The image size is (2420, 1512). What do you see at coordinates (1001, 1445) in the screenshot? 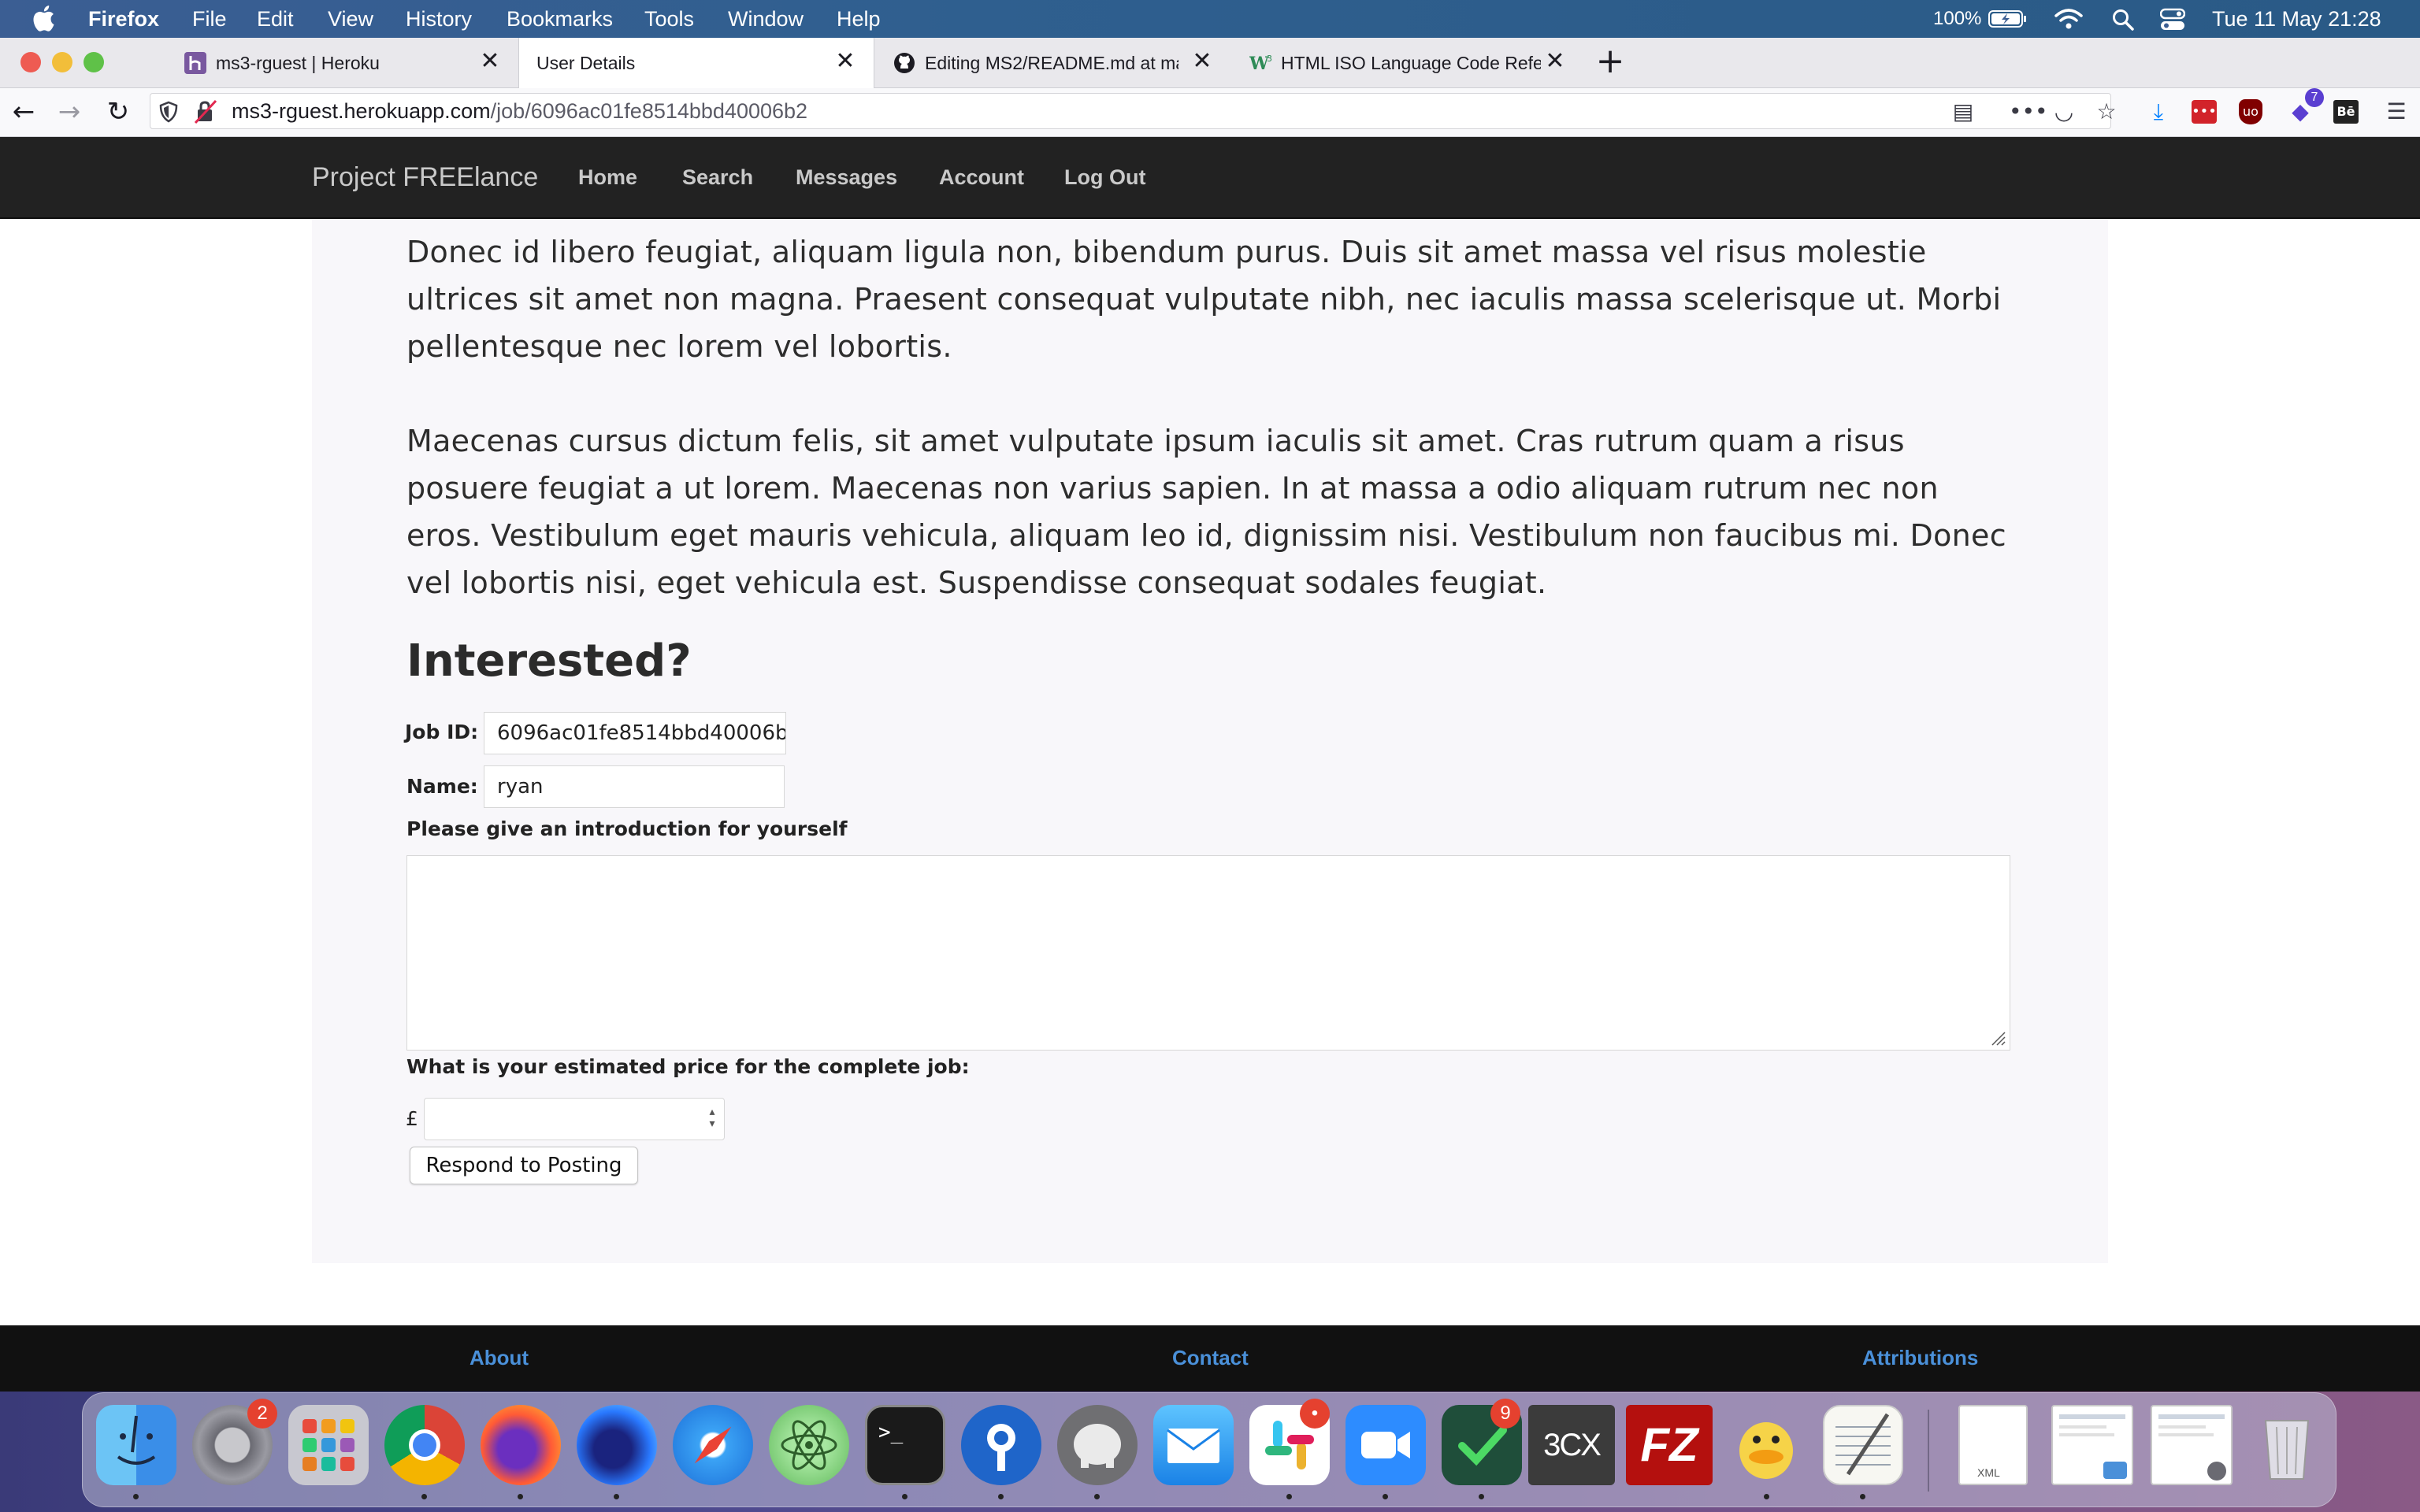
I see `sourcetree-icon` at bounding box center [1001, 1445].